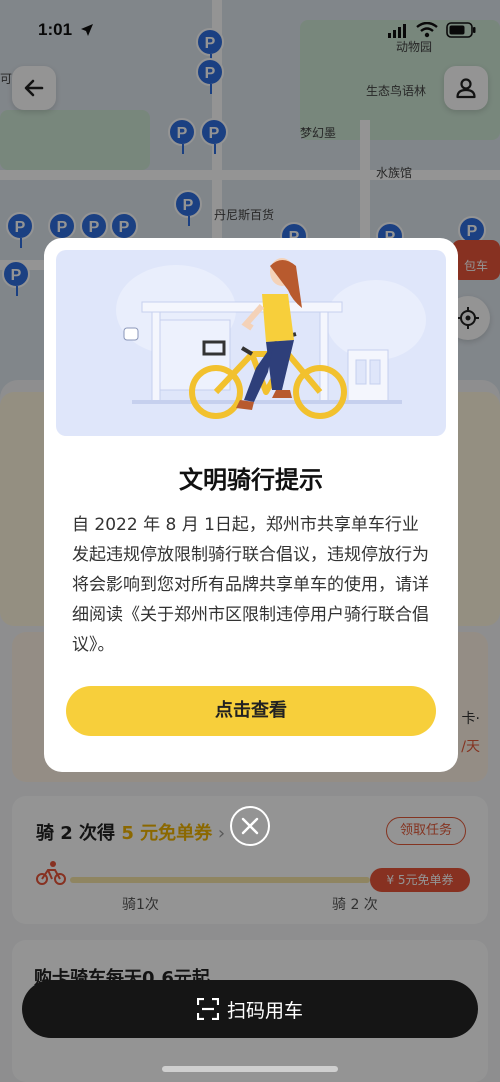 The height and width of the screenshot is (1082, 500). Describe the element at coordinates (271, 338) in the screenshot. I see `bike-station-illustration` at that location.